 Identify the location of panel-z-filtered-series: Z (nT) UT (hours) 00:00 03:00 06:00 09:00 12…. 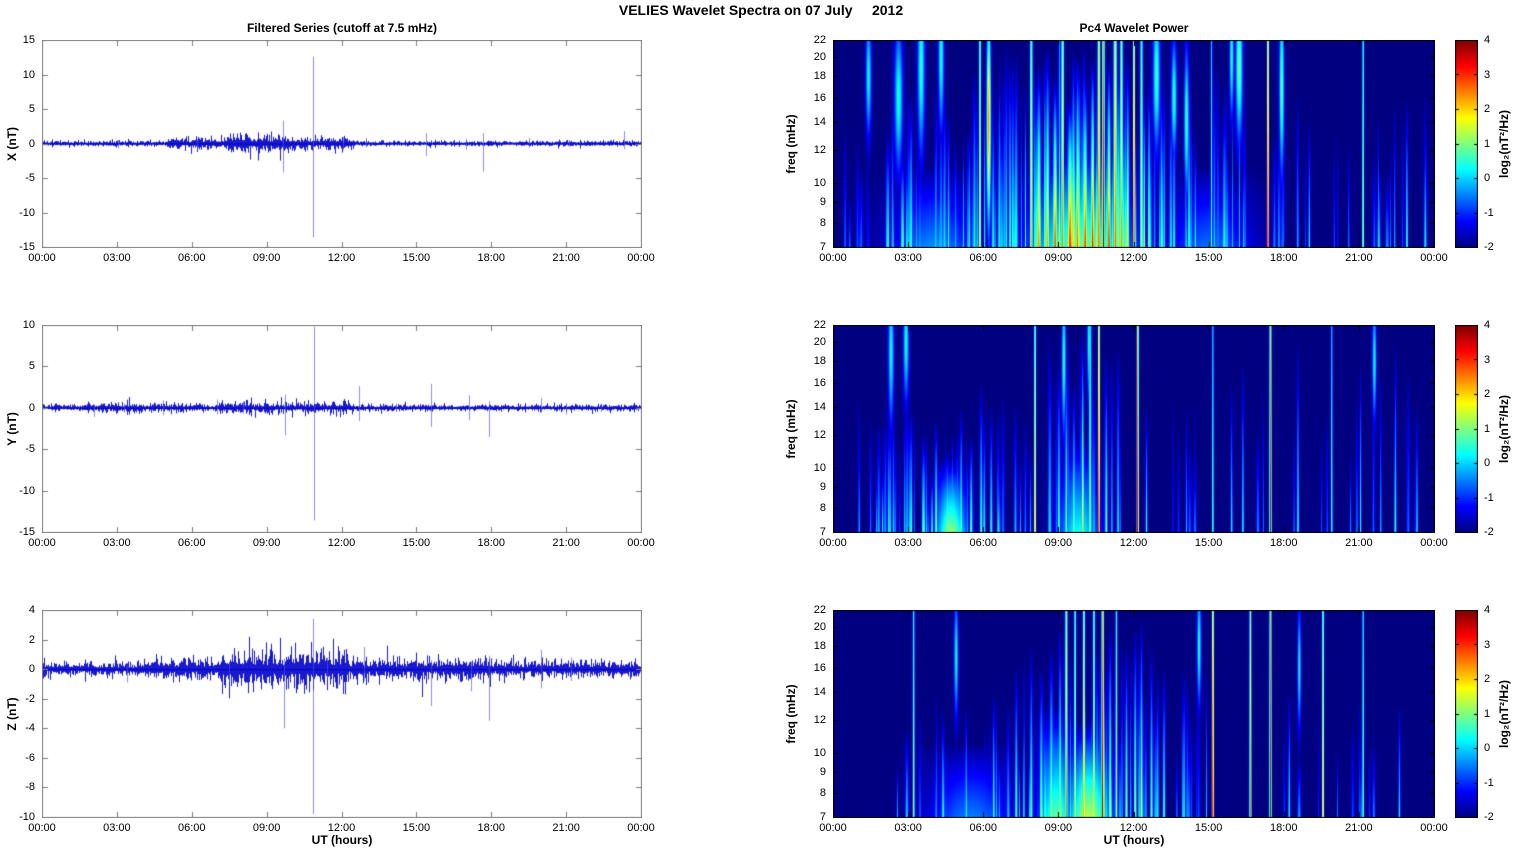
(330, 725).